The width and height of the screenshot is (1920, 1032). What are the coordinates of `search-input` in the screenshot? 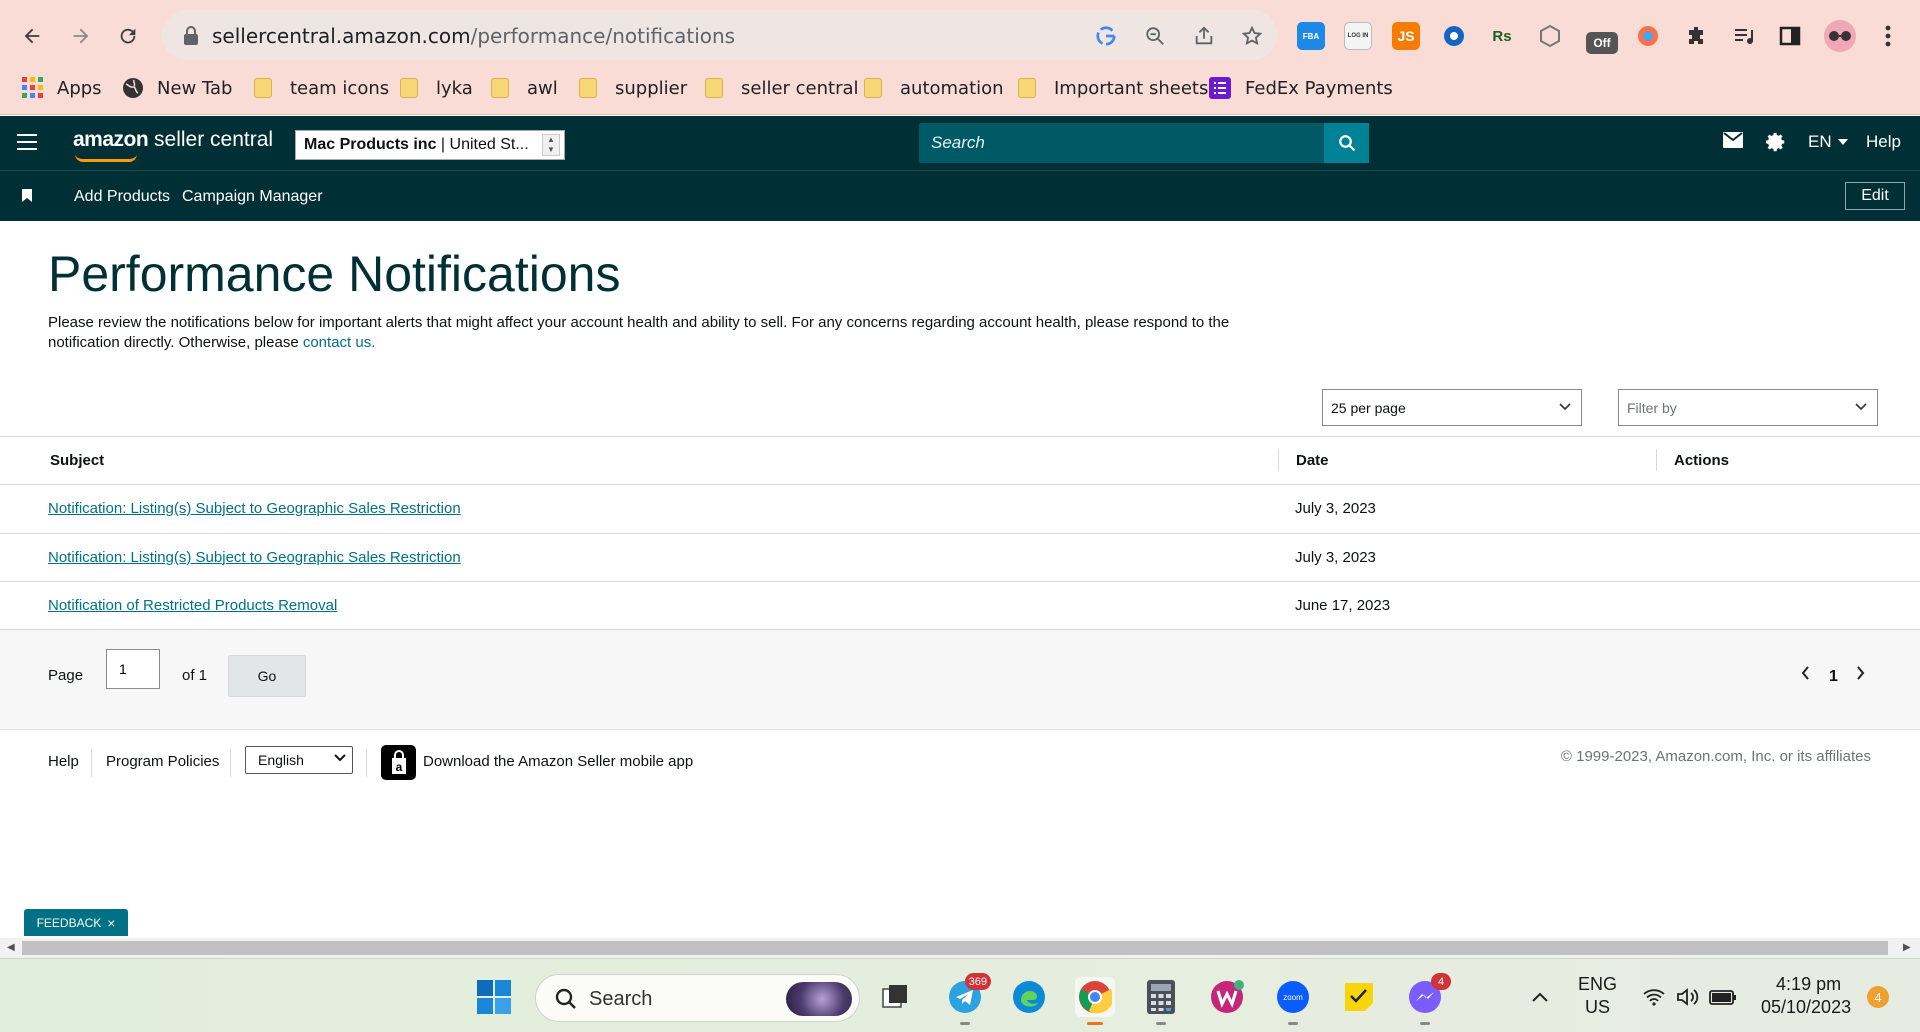 It's located at (1121, 143).